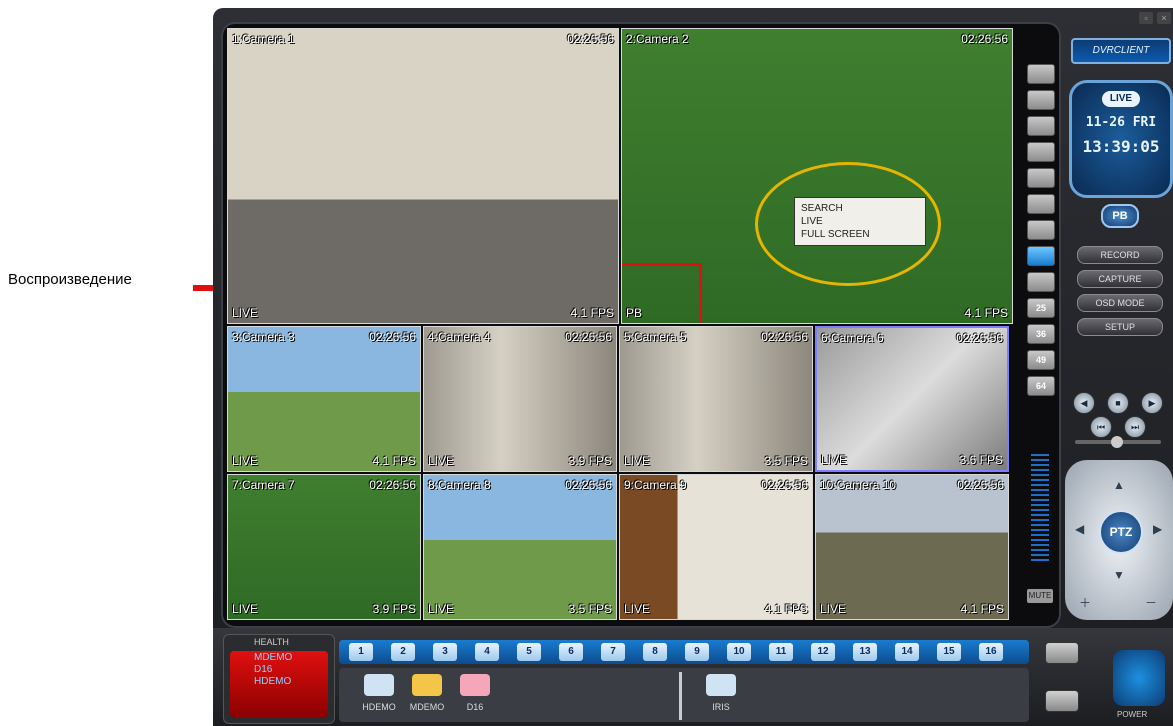 This screenshot has height=726, width=1173. I want to click on playback-speed-slider, so click(1118, 442).